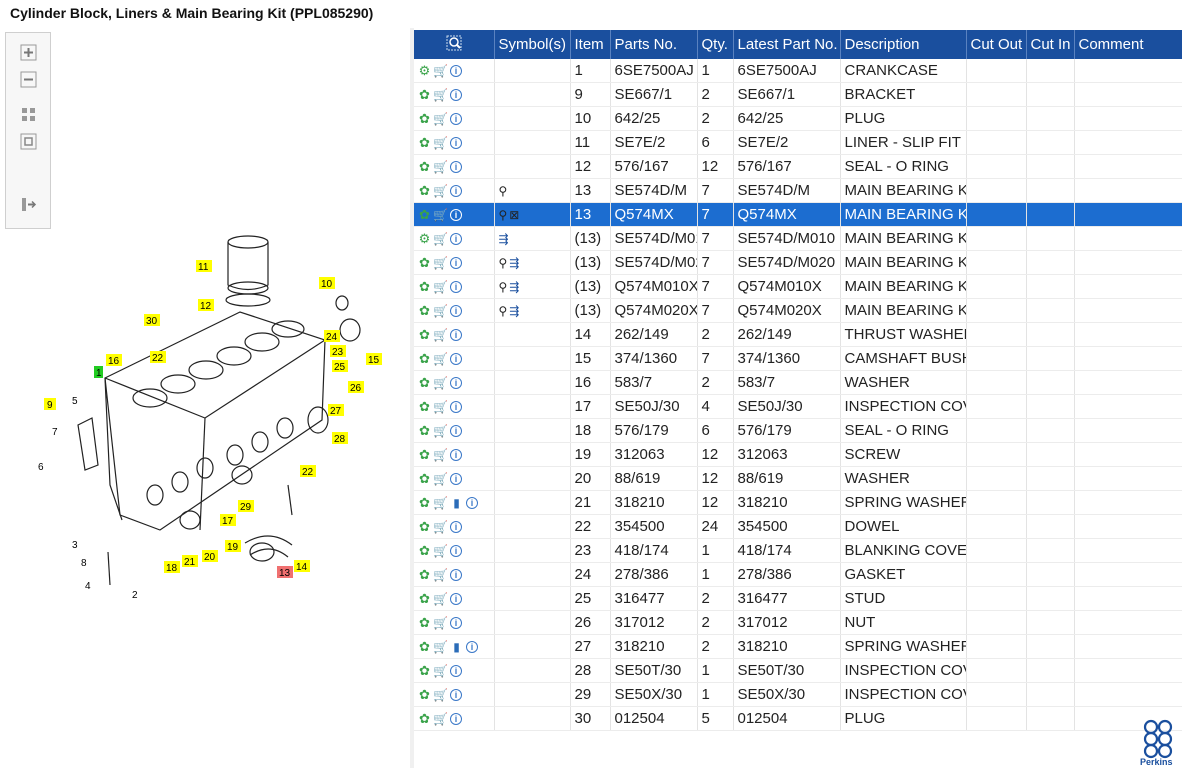 This screenshot has width=1182, height=768. I want to click on table-row: ✿ 🛒 i 9 SE667/1 2 SE667/1 BRACKET, so click(798, 94).